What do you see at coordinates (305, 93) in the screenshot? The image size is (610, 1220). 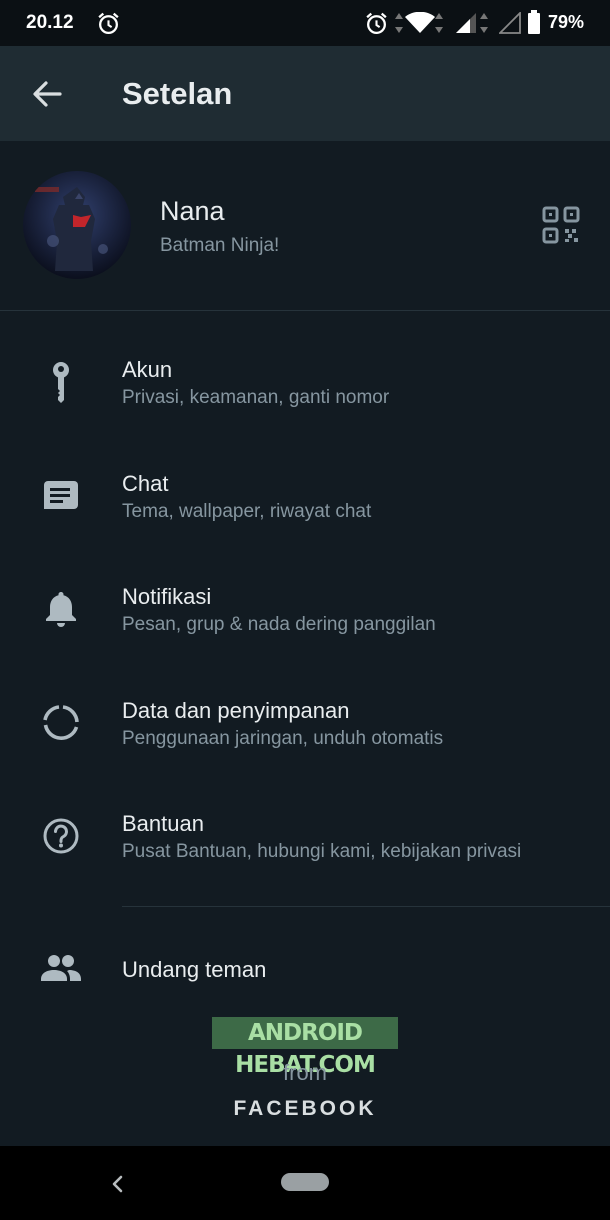 I see `app-bar: Setelan` at bounding box center [305, 93].